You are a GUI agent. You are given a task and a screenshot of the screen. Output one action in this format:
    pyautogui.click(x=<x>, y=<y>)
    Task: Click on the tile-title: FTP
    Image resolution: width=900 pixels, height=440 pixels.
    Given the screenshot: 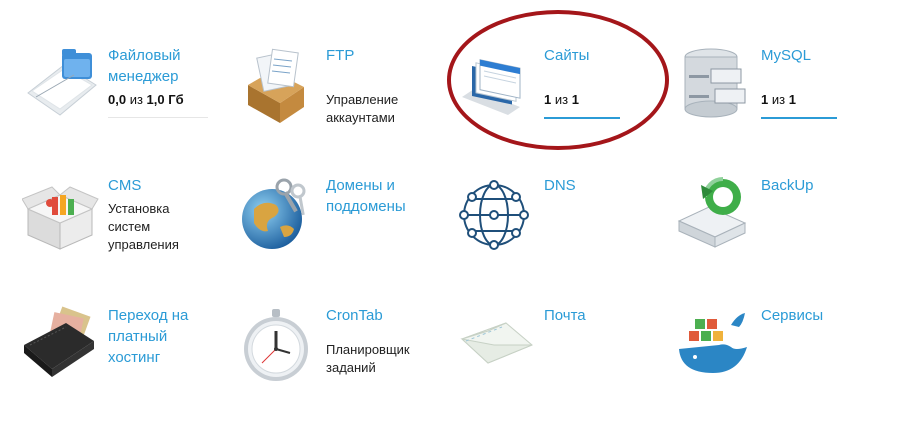 What is the action you would take?
    pyautogui.click(x=386, y=55)
    